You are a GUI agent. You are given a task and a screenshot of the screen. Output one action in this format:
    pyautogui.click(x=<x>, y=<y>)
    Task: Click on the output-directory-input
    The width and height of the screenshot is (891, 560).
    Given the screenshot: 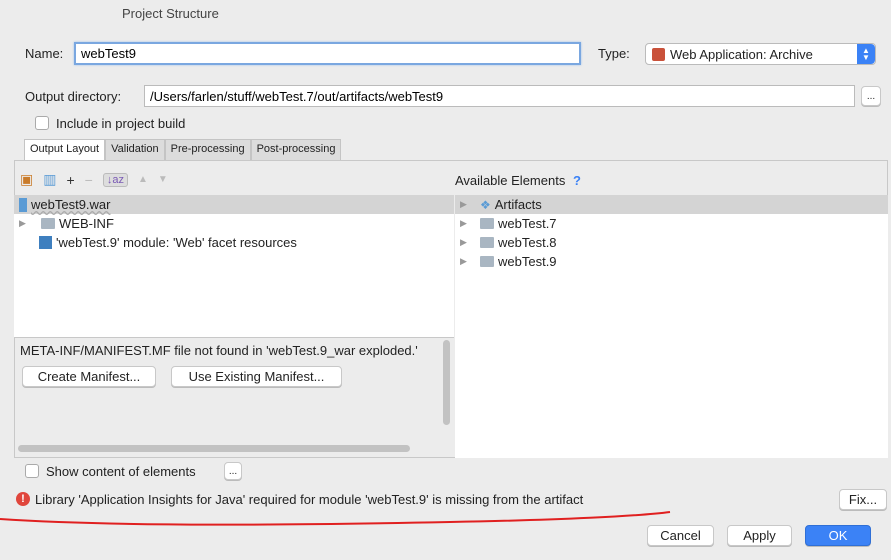 What is the action you would take?
    pyautogui.click(x=499, y=96)
    